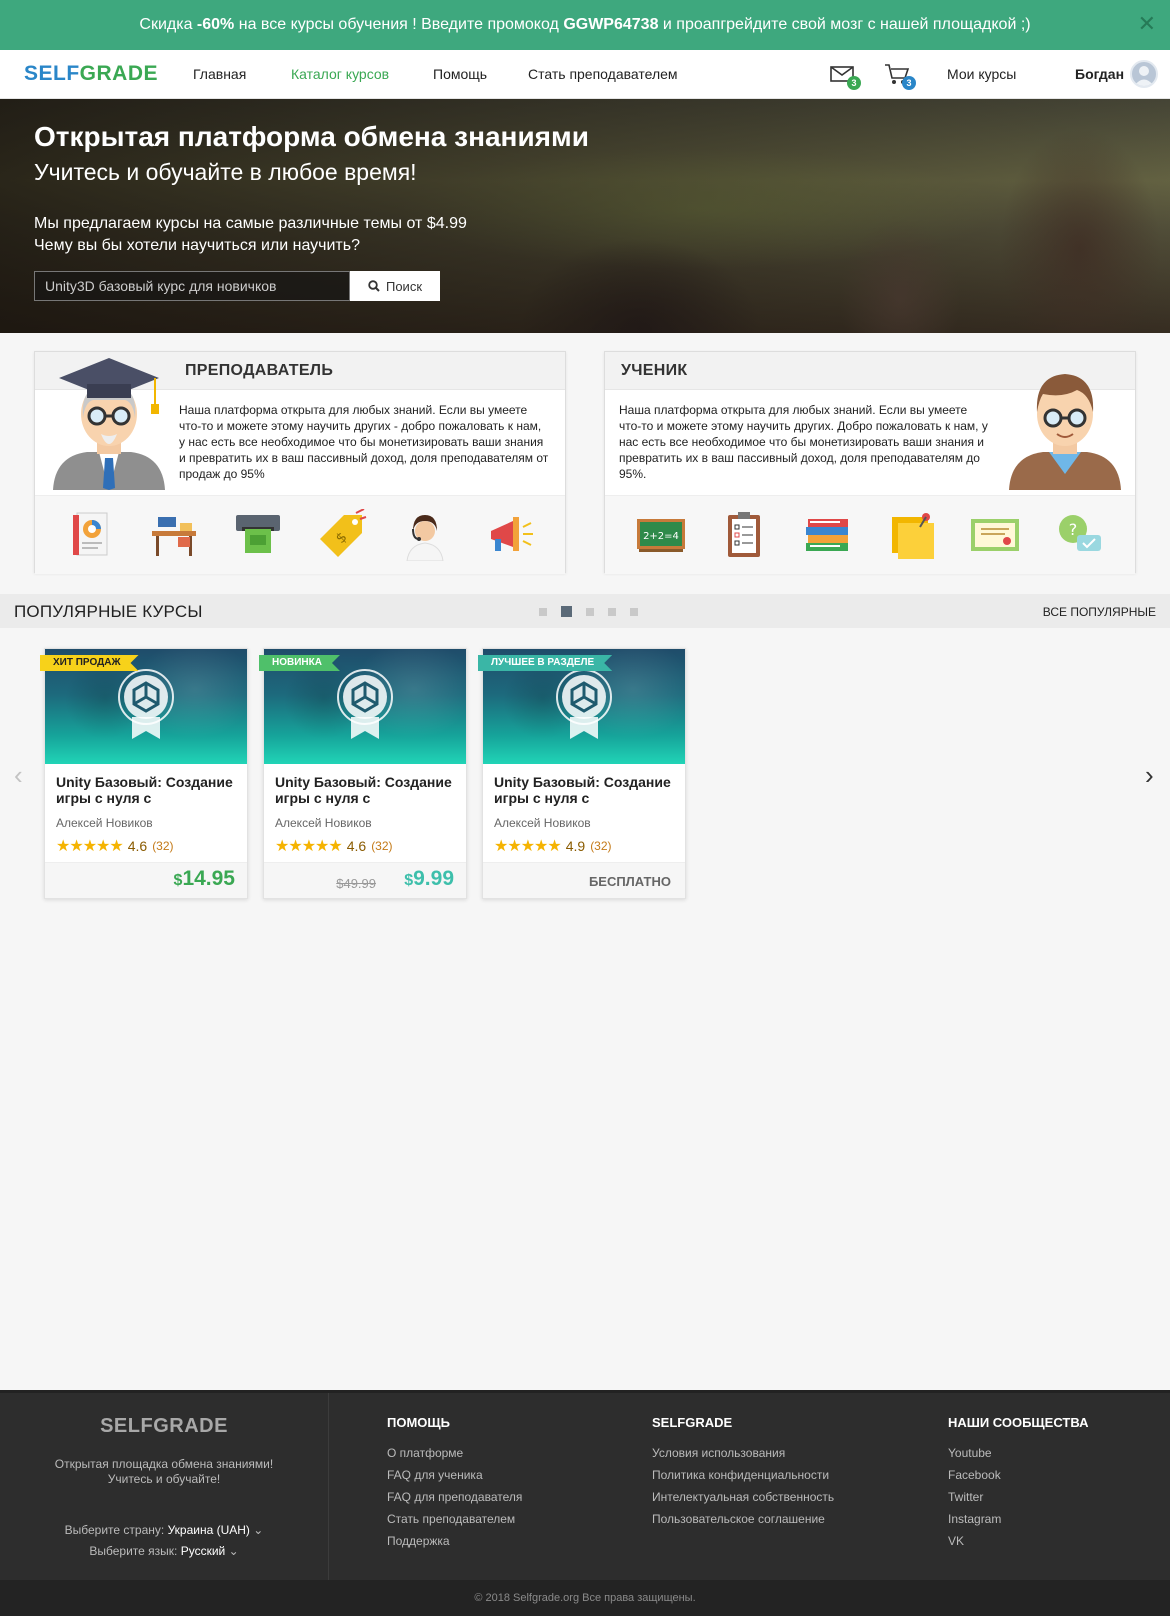  I want to click on footer-link: FAQ для преподавателя, so click(454, 1497).